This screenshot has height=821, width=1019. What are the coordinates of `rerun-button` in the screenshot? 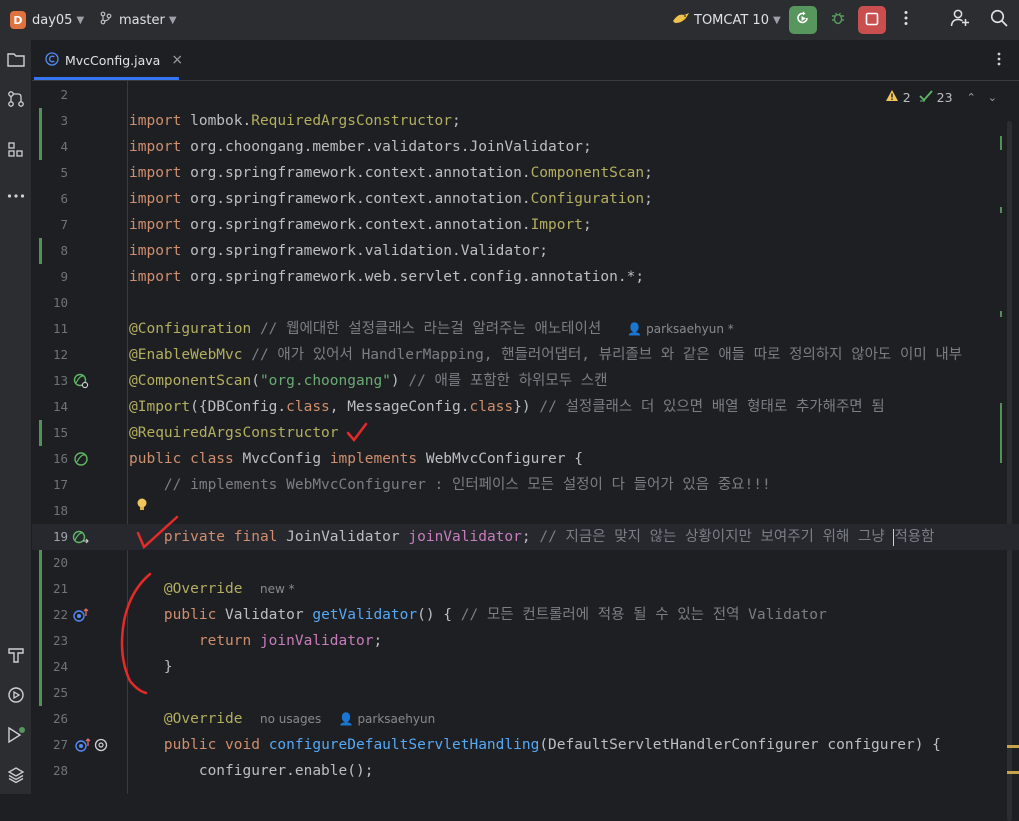 It's located at (803, 20).